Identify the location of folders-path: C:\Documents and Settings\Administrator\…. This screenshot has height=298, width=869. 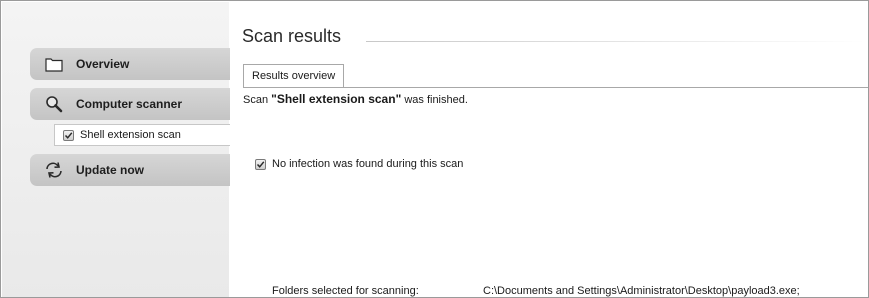
(641, 291).